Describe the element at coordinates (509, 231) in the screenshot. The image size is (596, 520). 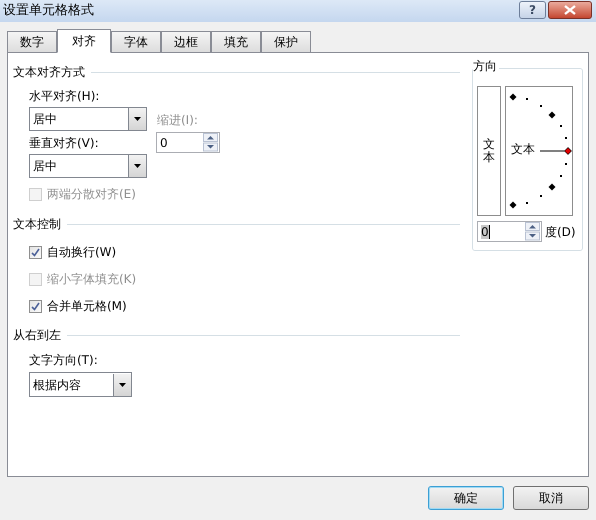
I see `spin-field: 0` at that location.